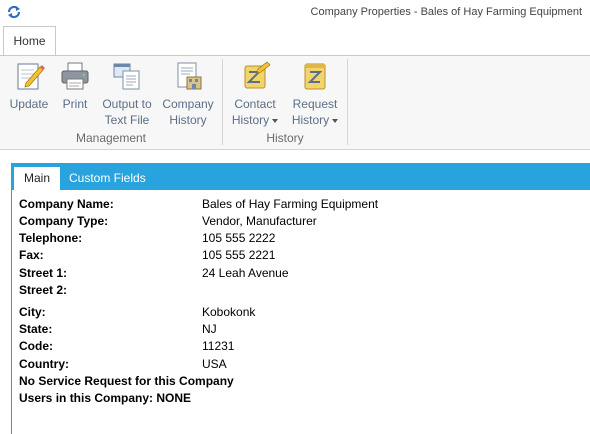 This screenshot has height=434, width=590. What do you see at coordinates (29, 104) in the screenshot?
I see `update-button-label: Update` at bounding box center [29, 104].